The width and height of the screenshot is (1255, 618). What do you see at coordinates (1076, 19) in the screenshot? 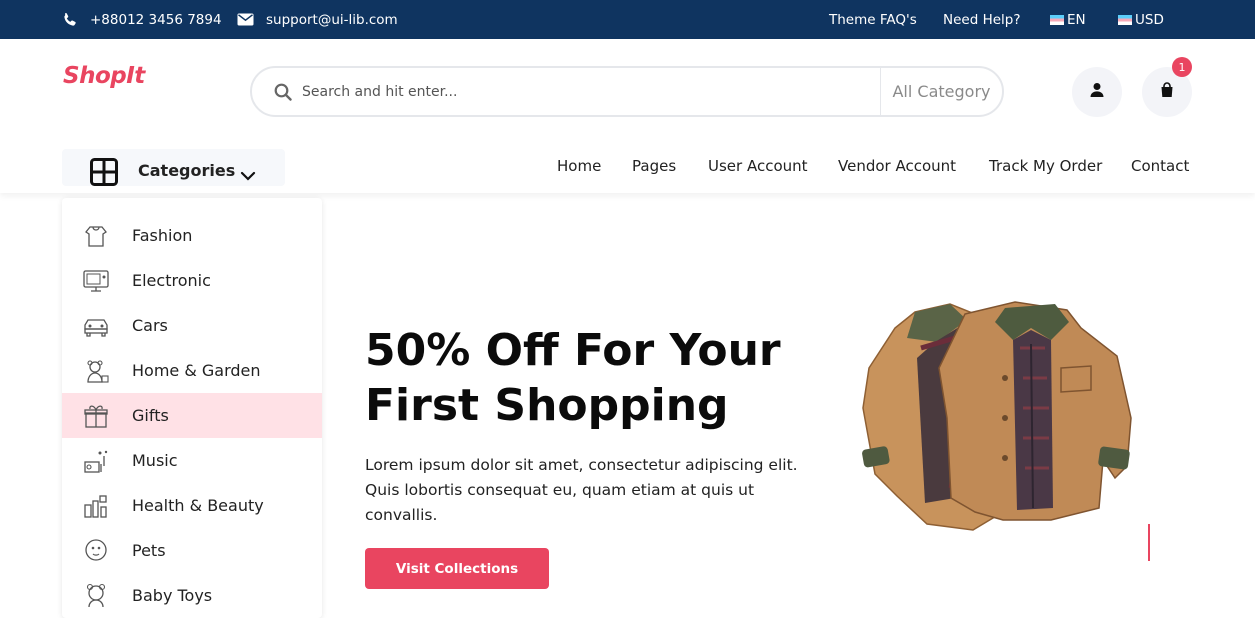
I see `language-label: EN` at bounding box center [1076, 19].